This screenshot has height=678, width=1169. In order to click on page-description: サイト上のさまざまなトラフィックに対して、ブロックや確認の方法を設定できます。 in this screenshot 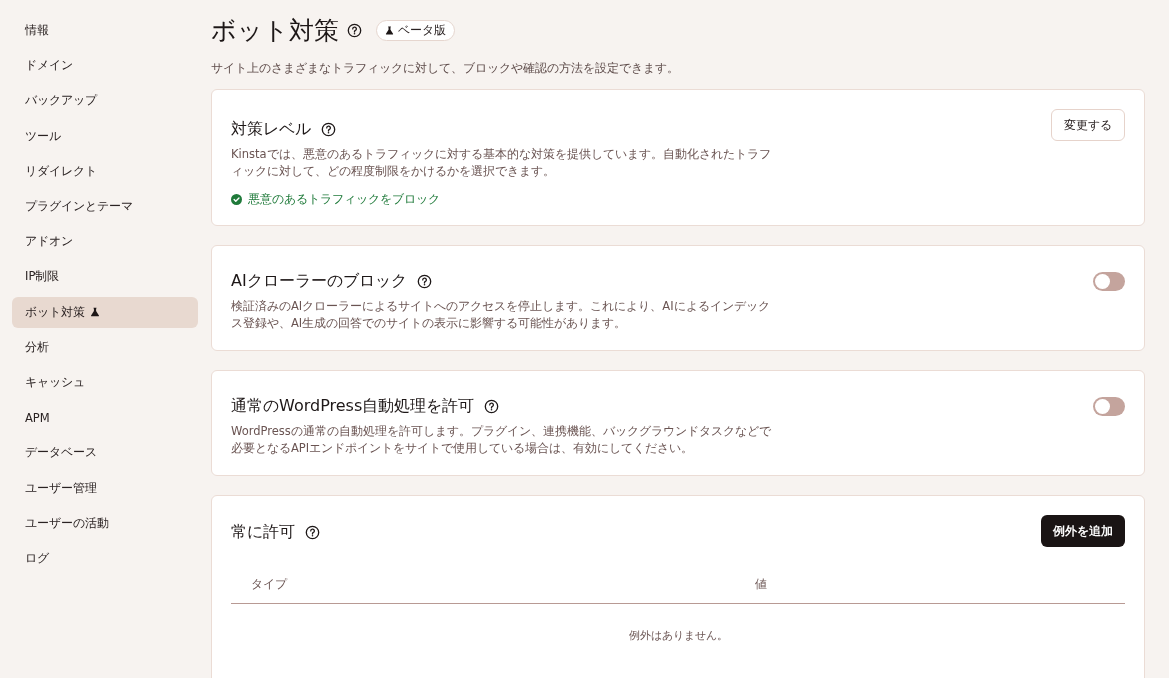, I will do `click(445, 68)`.